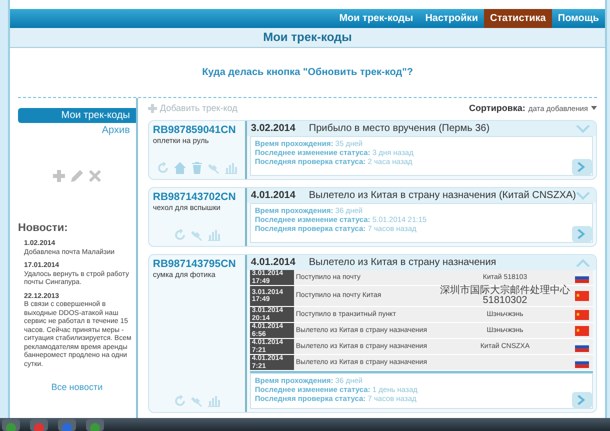 This screenshot has height=431, width=610. I want to click on caret-icon, so click(594, 108).